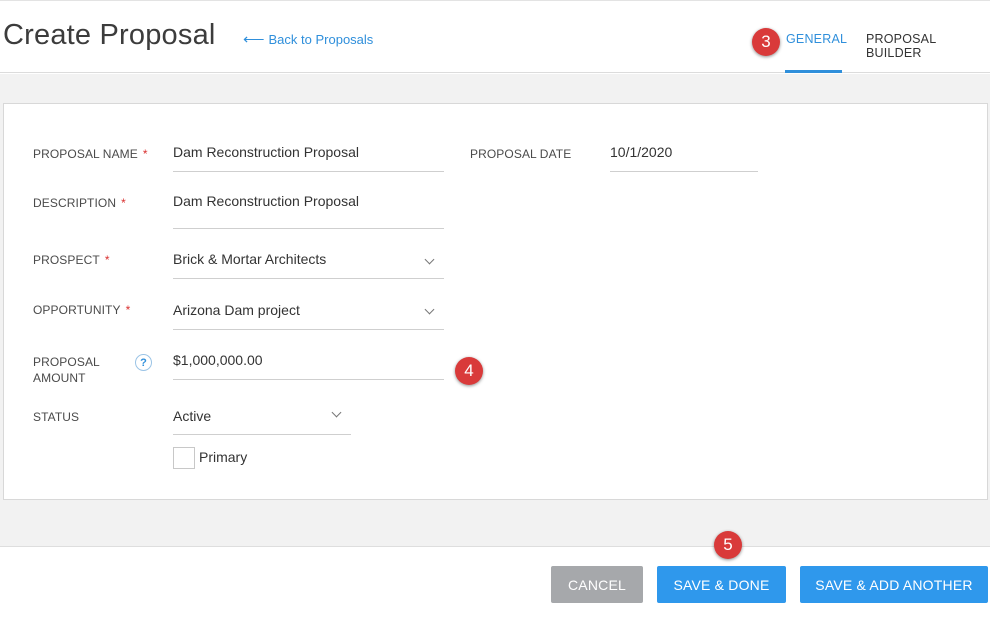 This screenshot has width=990, height=618. What do you see at coordinates (66, 370) in the screenshot?
I see `proposal-amount-label: PROPOSAL AMOUNT` at bounding box center [66, 370].